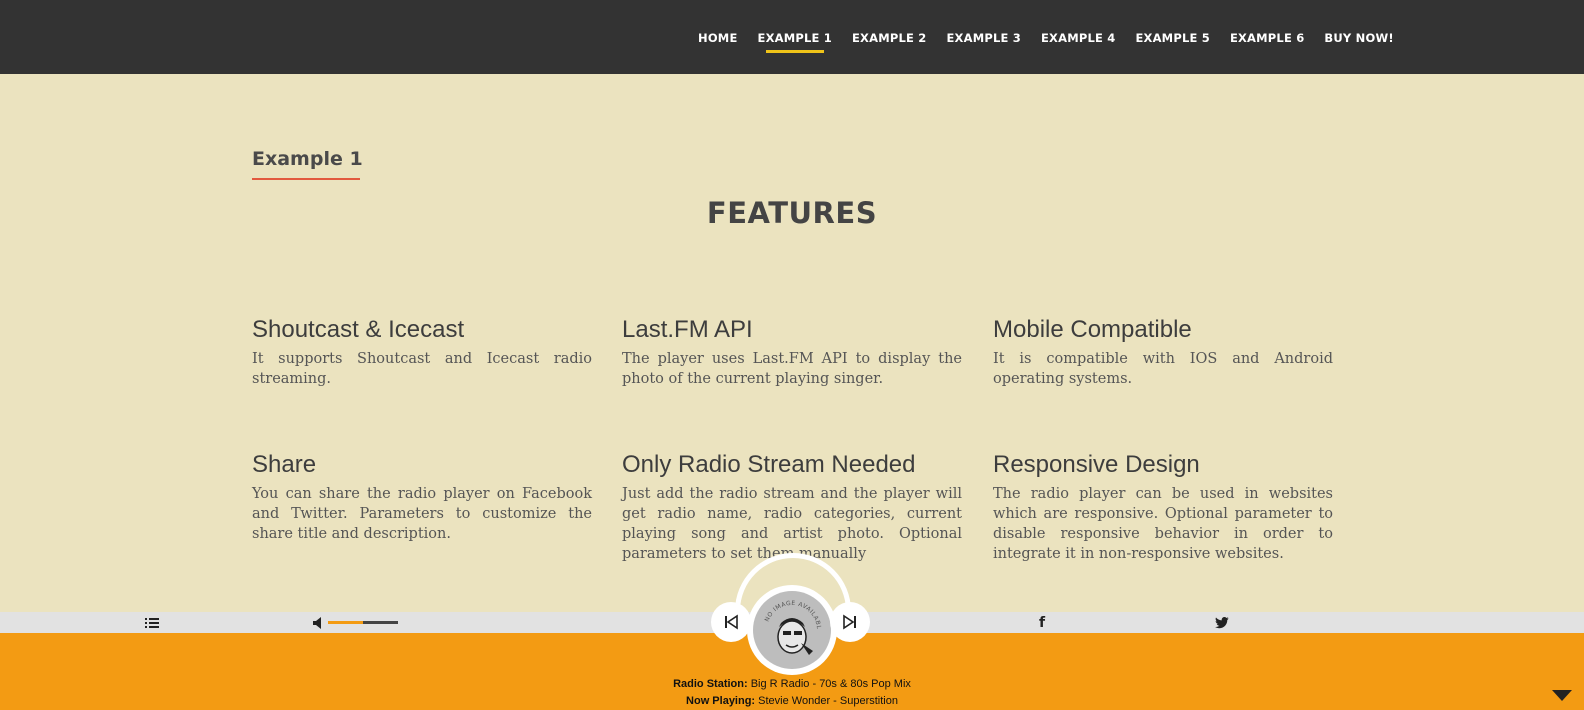 The width and height of the screenshot is (1584, 710). Describe the element at coordinates (795, 26) in the screenshot. I see `nav-item-example-1: EXAMPLE 1` at that location.